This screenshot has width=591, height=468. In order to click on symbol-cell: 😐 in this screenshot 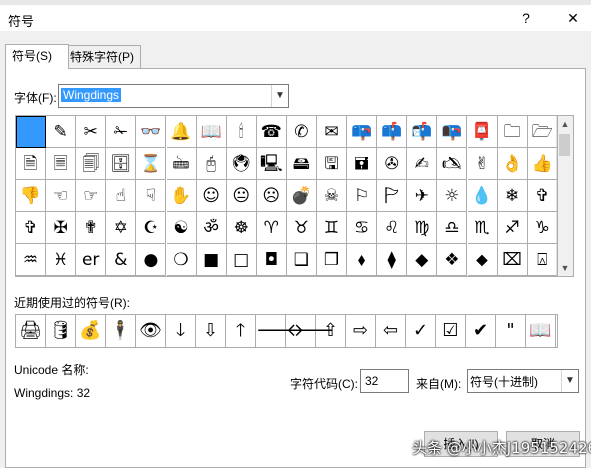, I will do `click(241, 196)`.